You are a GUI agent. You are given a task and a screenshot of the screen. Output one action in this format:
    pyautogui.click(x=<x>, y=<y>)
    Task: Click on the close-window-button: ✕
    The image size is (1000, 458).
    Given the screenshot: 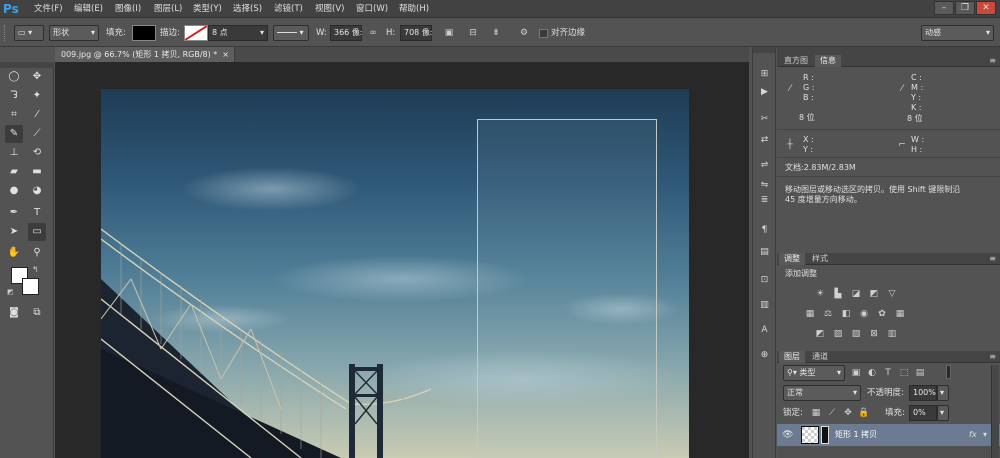 What is the action you would take?
    pyautogui.click(x=986, y=8)
    